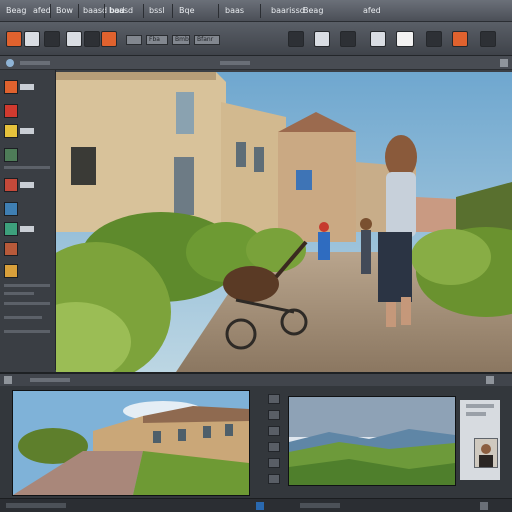 The width and height of the screenshot is (512, 512). I want to click on menu-item-8: baas, so click(234, 11).